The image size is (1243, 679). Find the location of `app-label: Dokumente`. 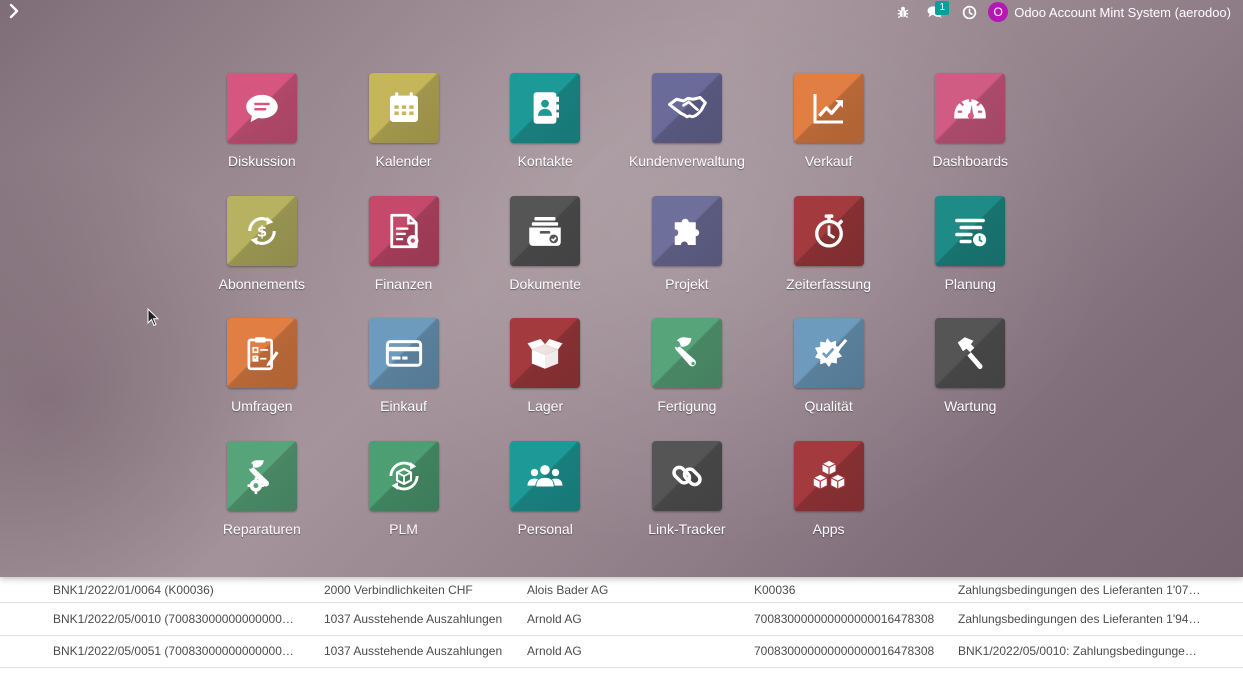

app-label: Dokumente is located at coordinates (545, 283).